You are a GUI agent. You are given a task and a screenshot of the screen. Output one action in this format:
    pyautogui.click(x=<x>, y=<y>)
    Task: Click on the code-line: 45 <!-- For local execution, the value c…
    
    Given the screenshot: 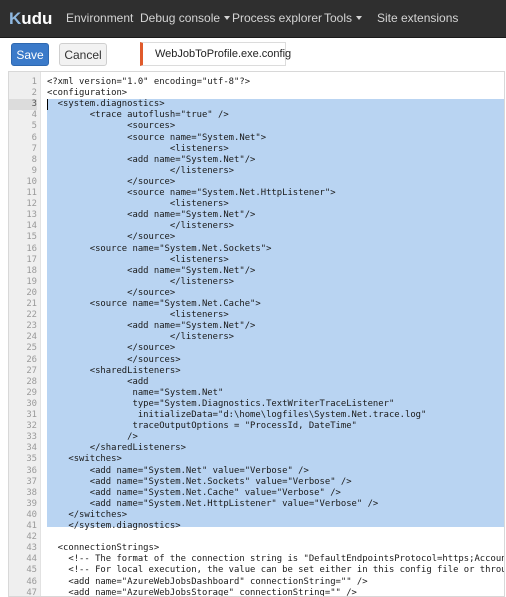 What is the action you would take?
    pyautogui.click(x=256, y=570)
    